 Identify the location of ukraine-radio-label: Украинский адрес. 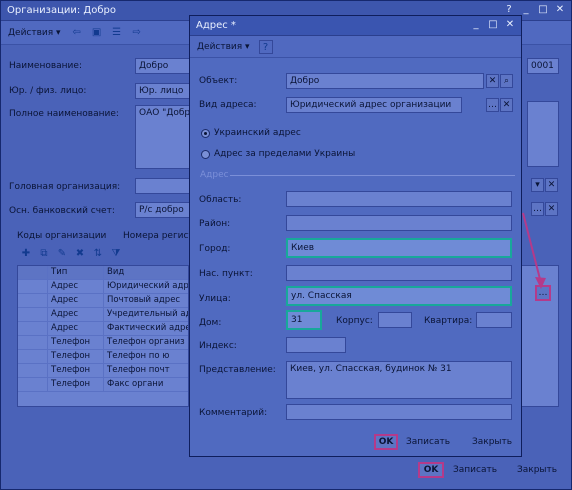
(257, 133).